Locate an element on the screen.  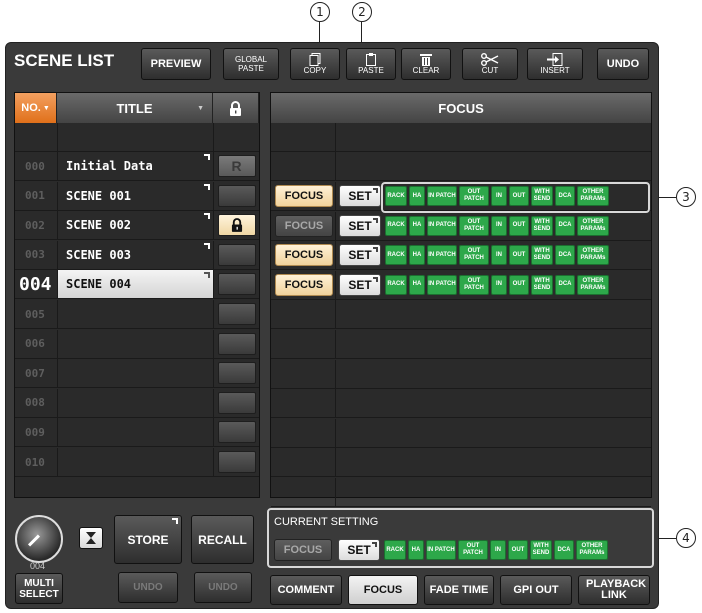
recall-button: RECALL is located at coordinates (222, 539).